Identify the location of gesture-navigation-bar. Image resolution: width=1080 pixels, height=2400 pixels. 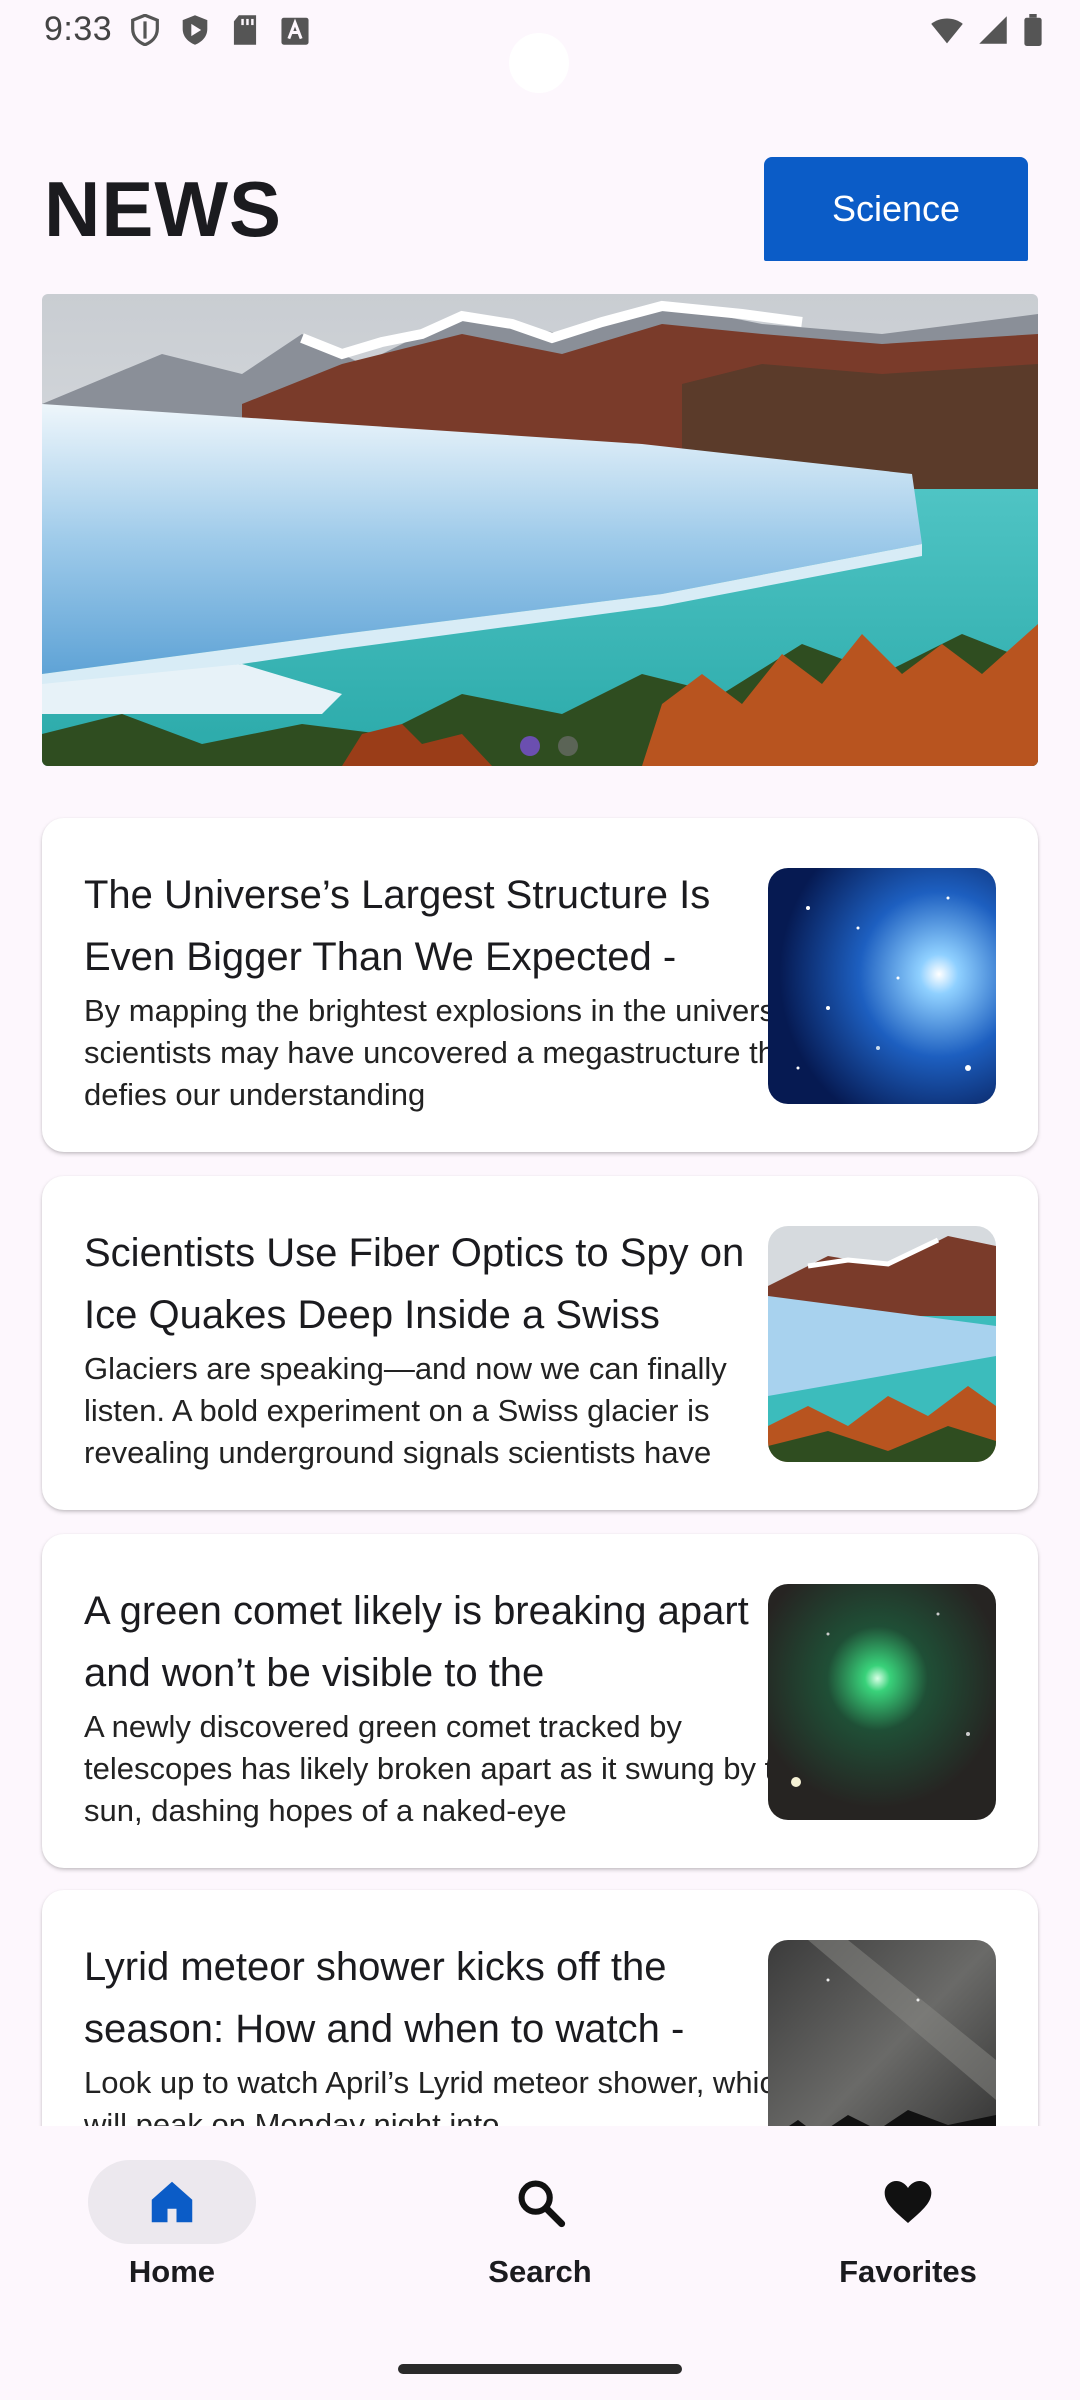
(540, 2369).